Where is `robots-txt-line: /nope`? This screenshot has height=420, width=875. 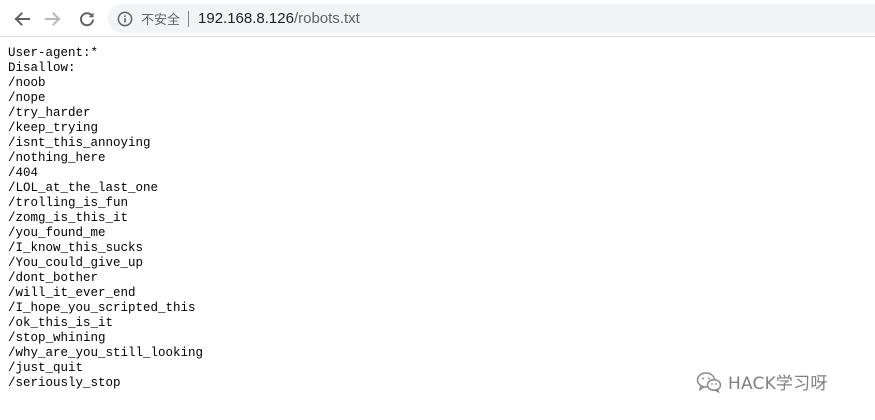
robots-txt-line: /nope is located at coordinates (27, 98).